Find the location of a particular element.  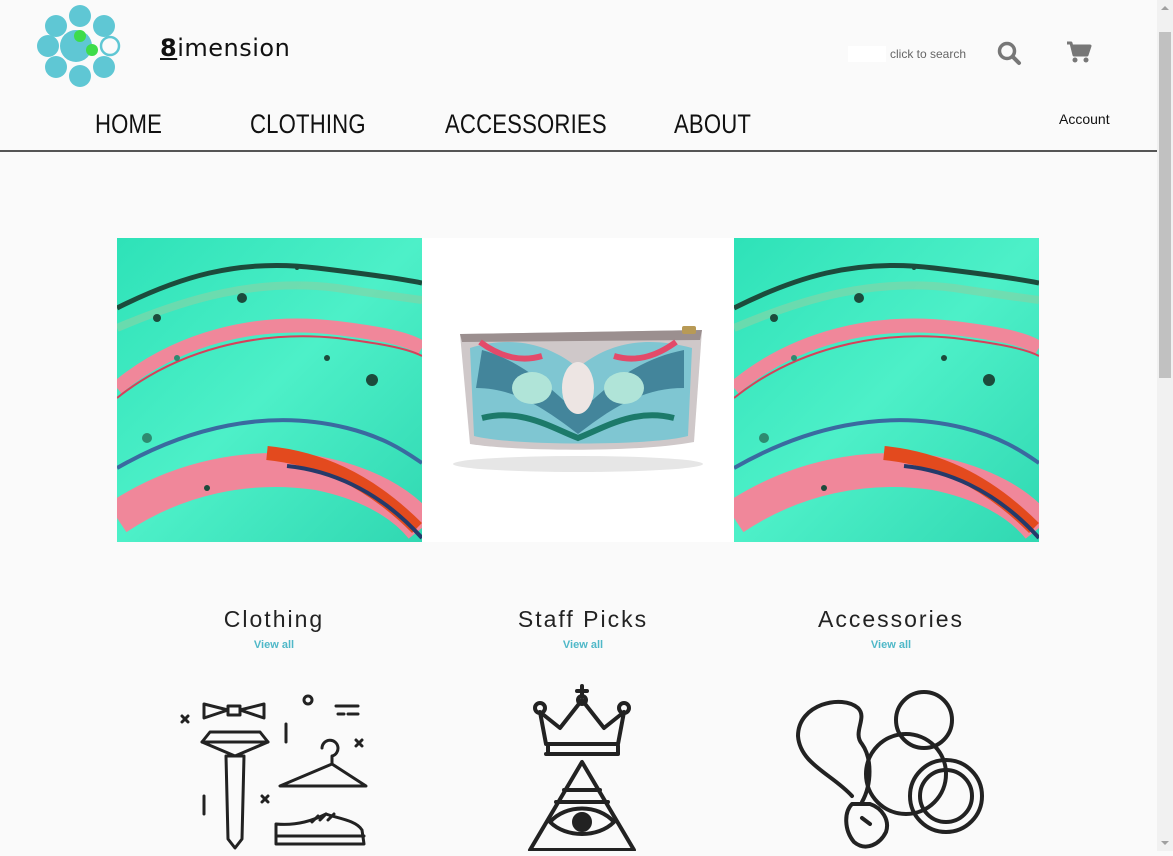

category-clothing: Clothing View all is located at coordinates (274, 628).